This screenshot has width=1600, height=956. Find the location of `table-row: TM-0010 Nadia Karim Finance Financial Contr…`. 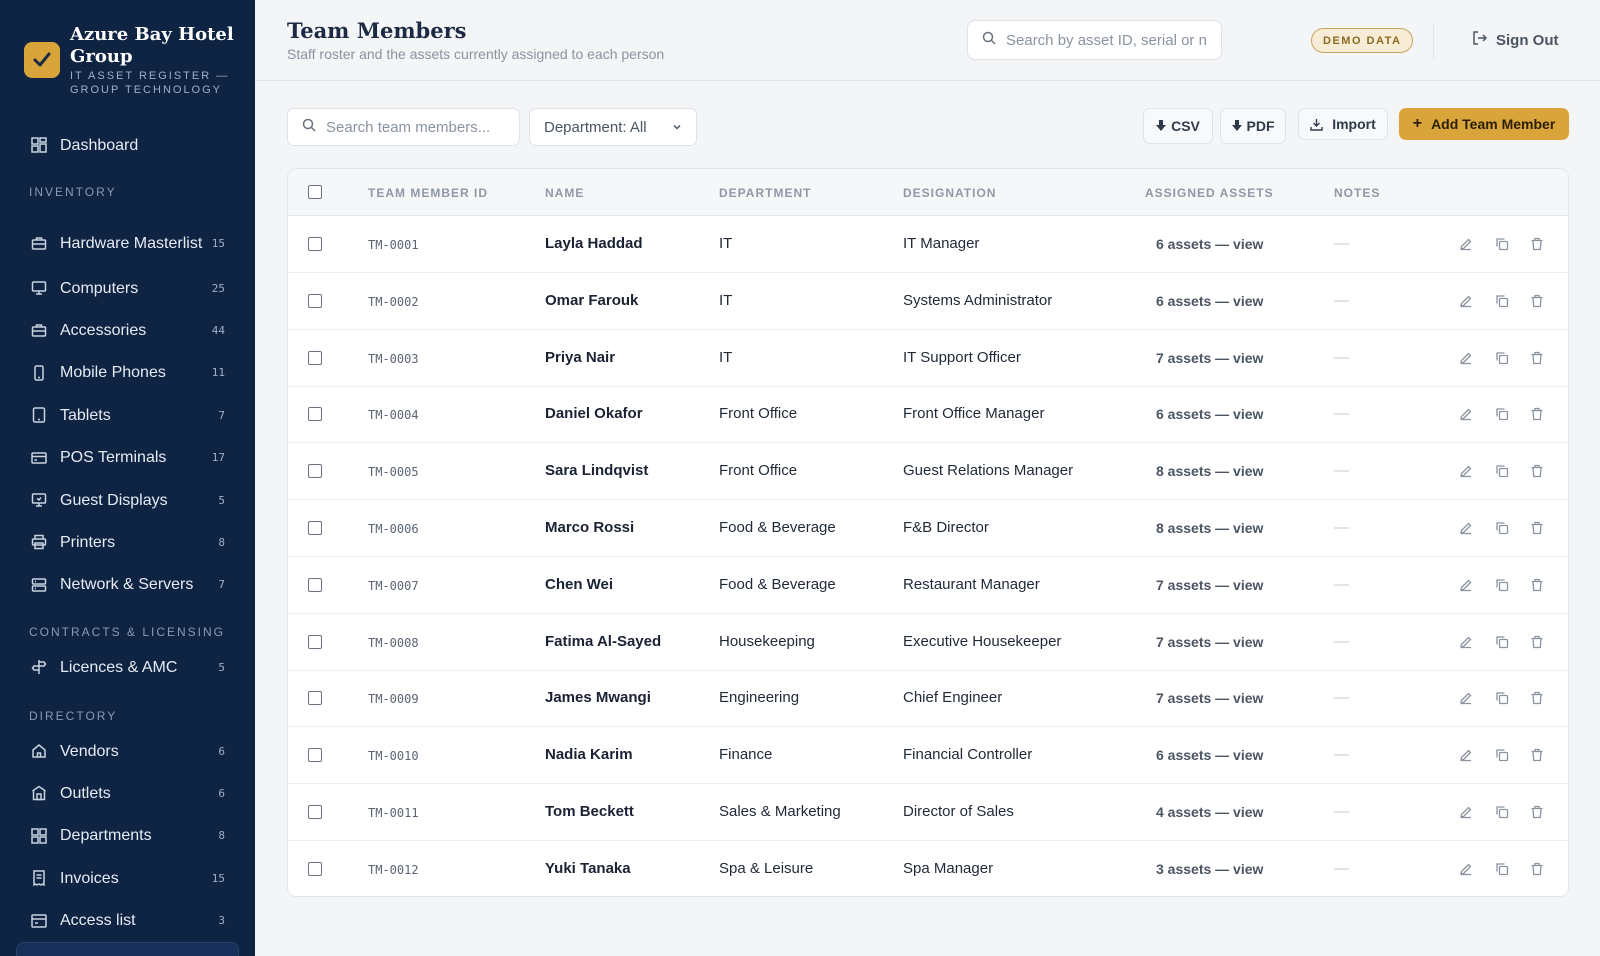

table-row: TM-0010 Nadia Karim Finance Financial Contr… is located at coordinates (928, 756).